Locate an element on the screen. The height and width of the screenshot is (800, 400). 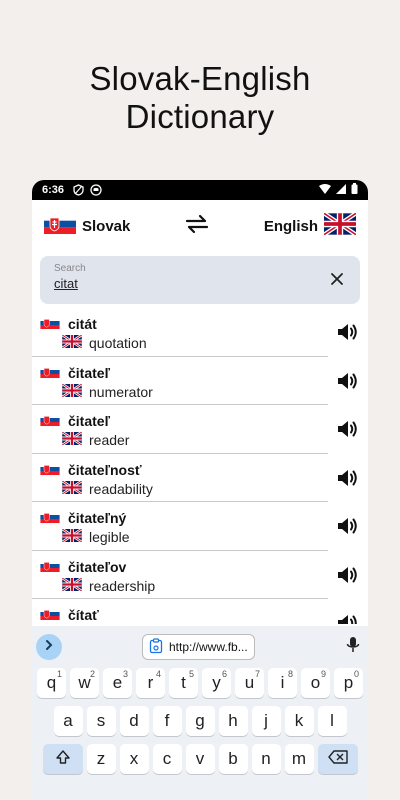
shift-key is located at coordinates (62, 759).